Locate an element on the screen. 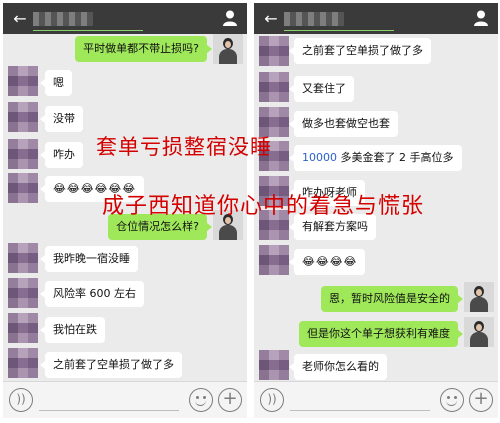  incoming-message: 没带 is located at coordinates (61, 119).